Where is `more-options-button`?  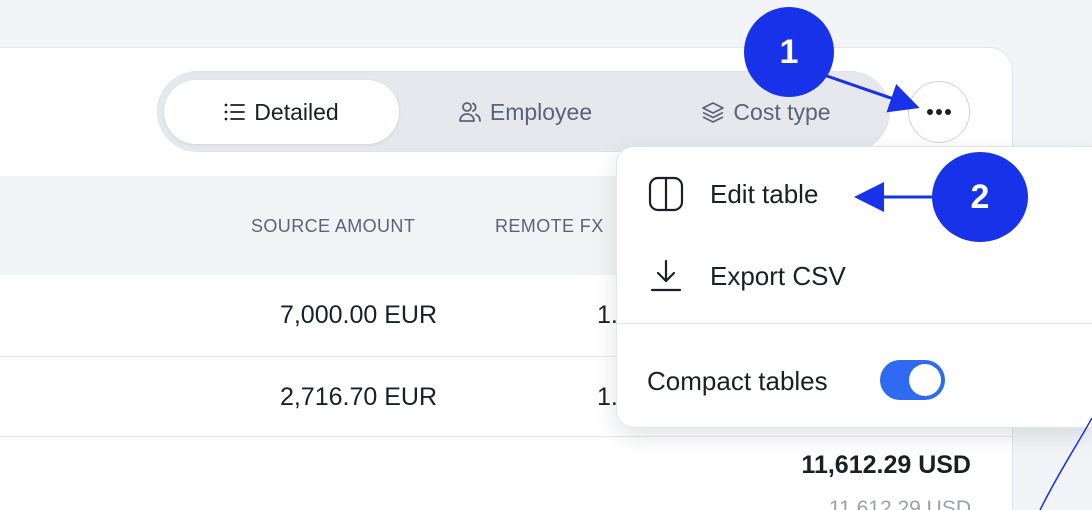
more-options-button is located at coordinates (939, 112).